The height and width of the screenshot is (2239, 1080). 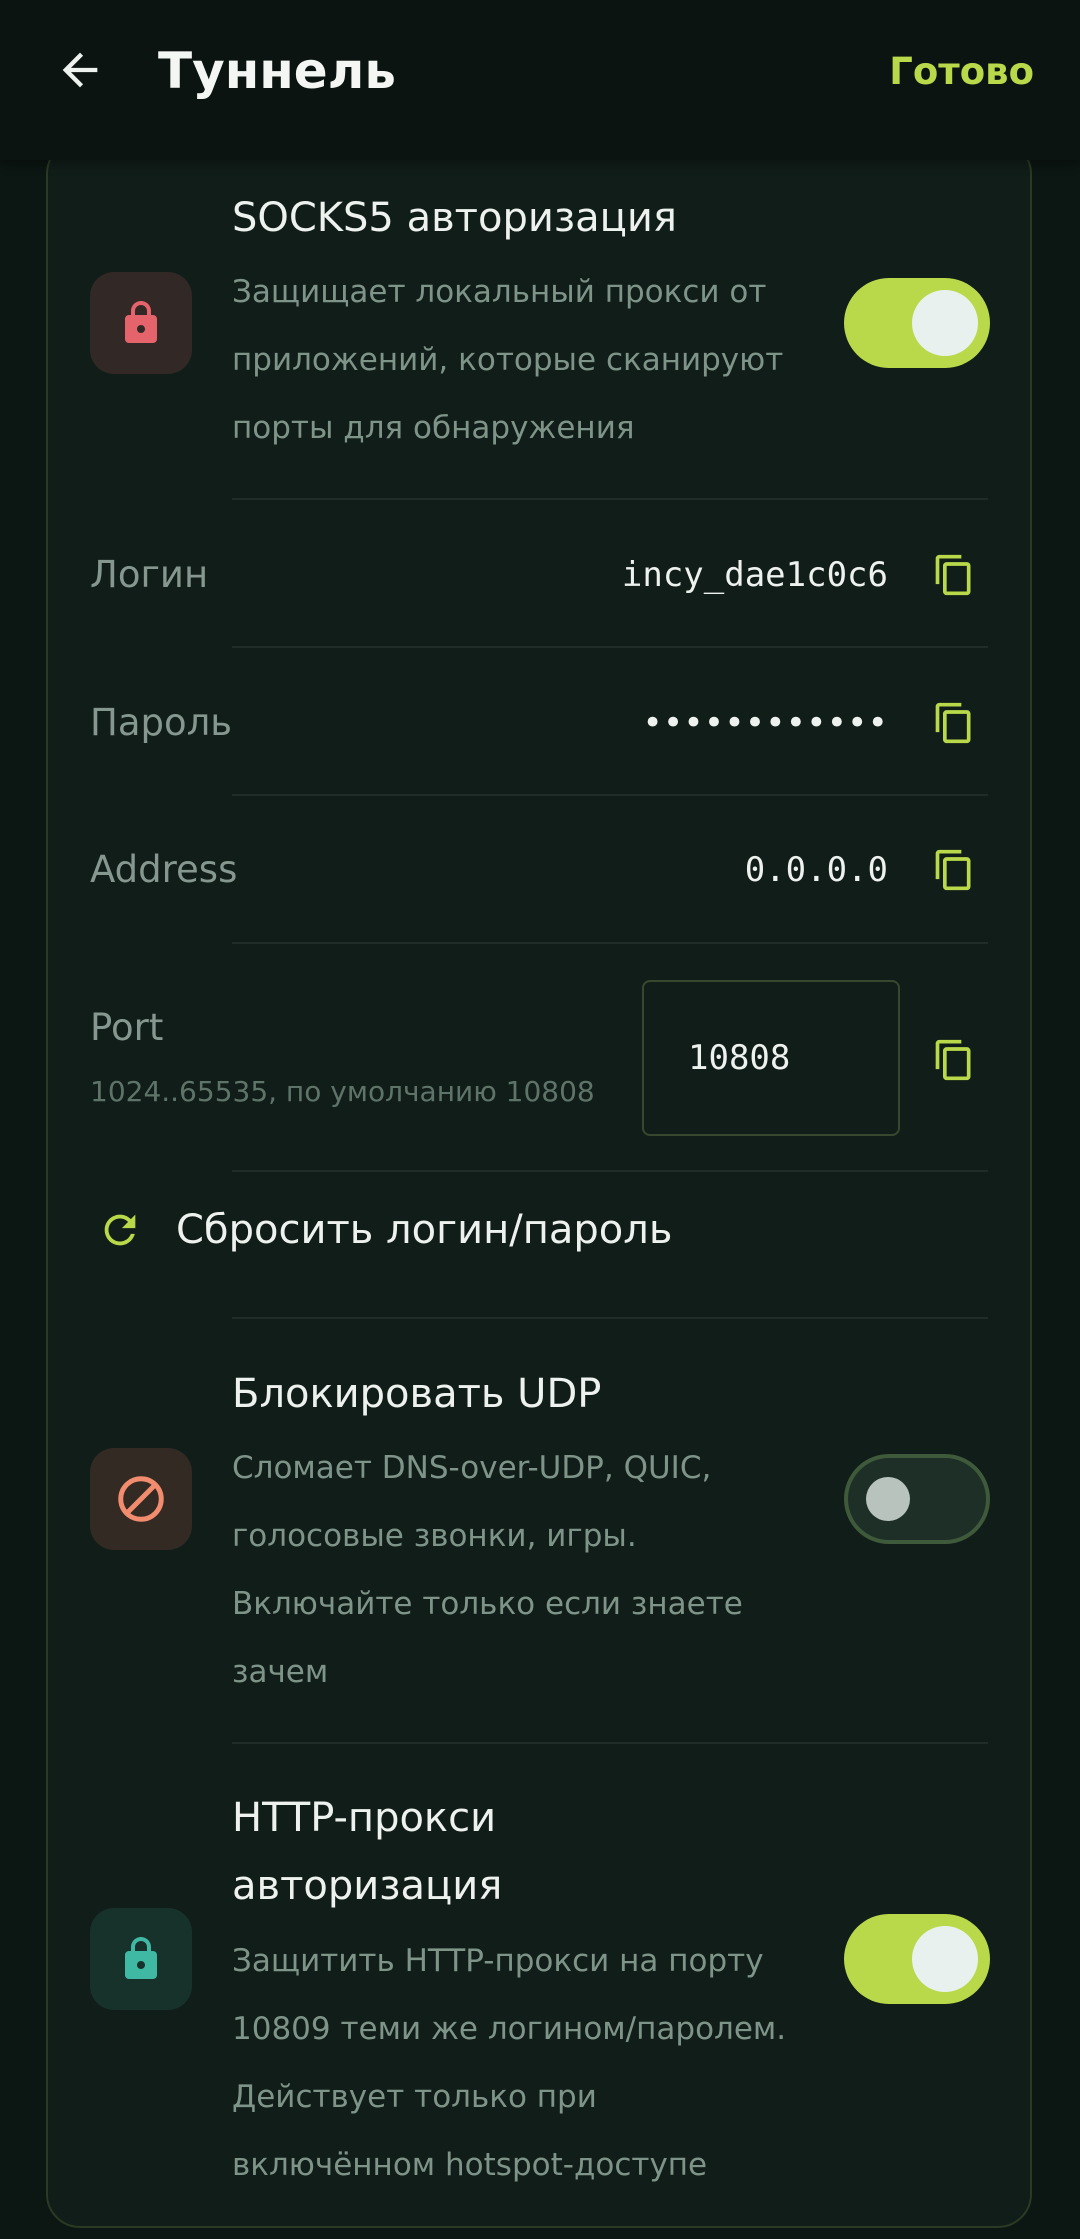 What do you see at coordinates (120, 1230) in the screenshot?
I see `refresh-icon` at bounding box center [120, 1230].